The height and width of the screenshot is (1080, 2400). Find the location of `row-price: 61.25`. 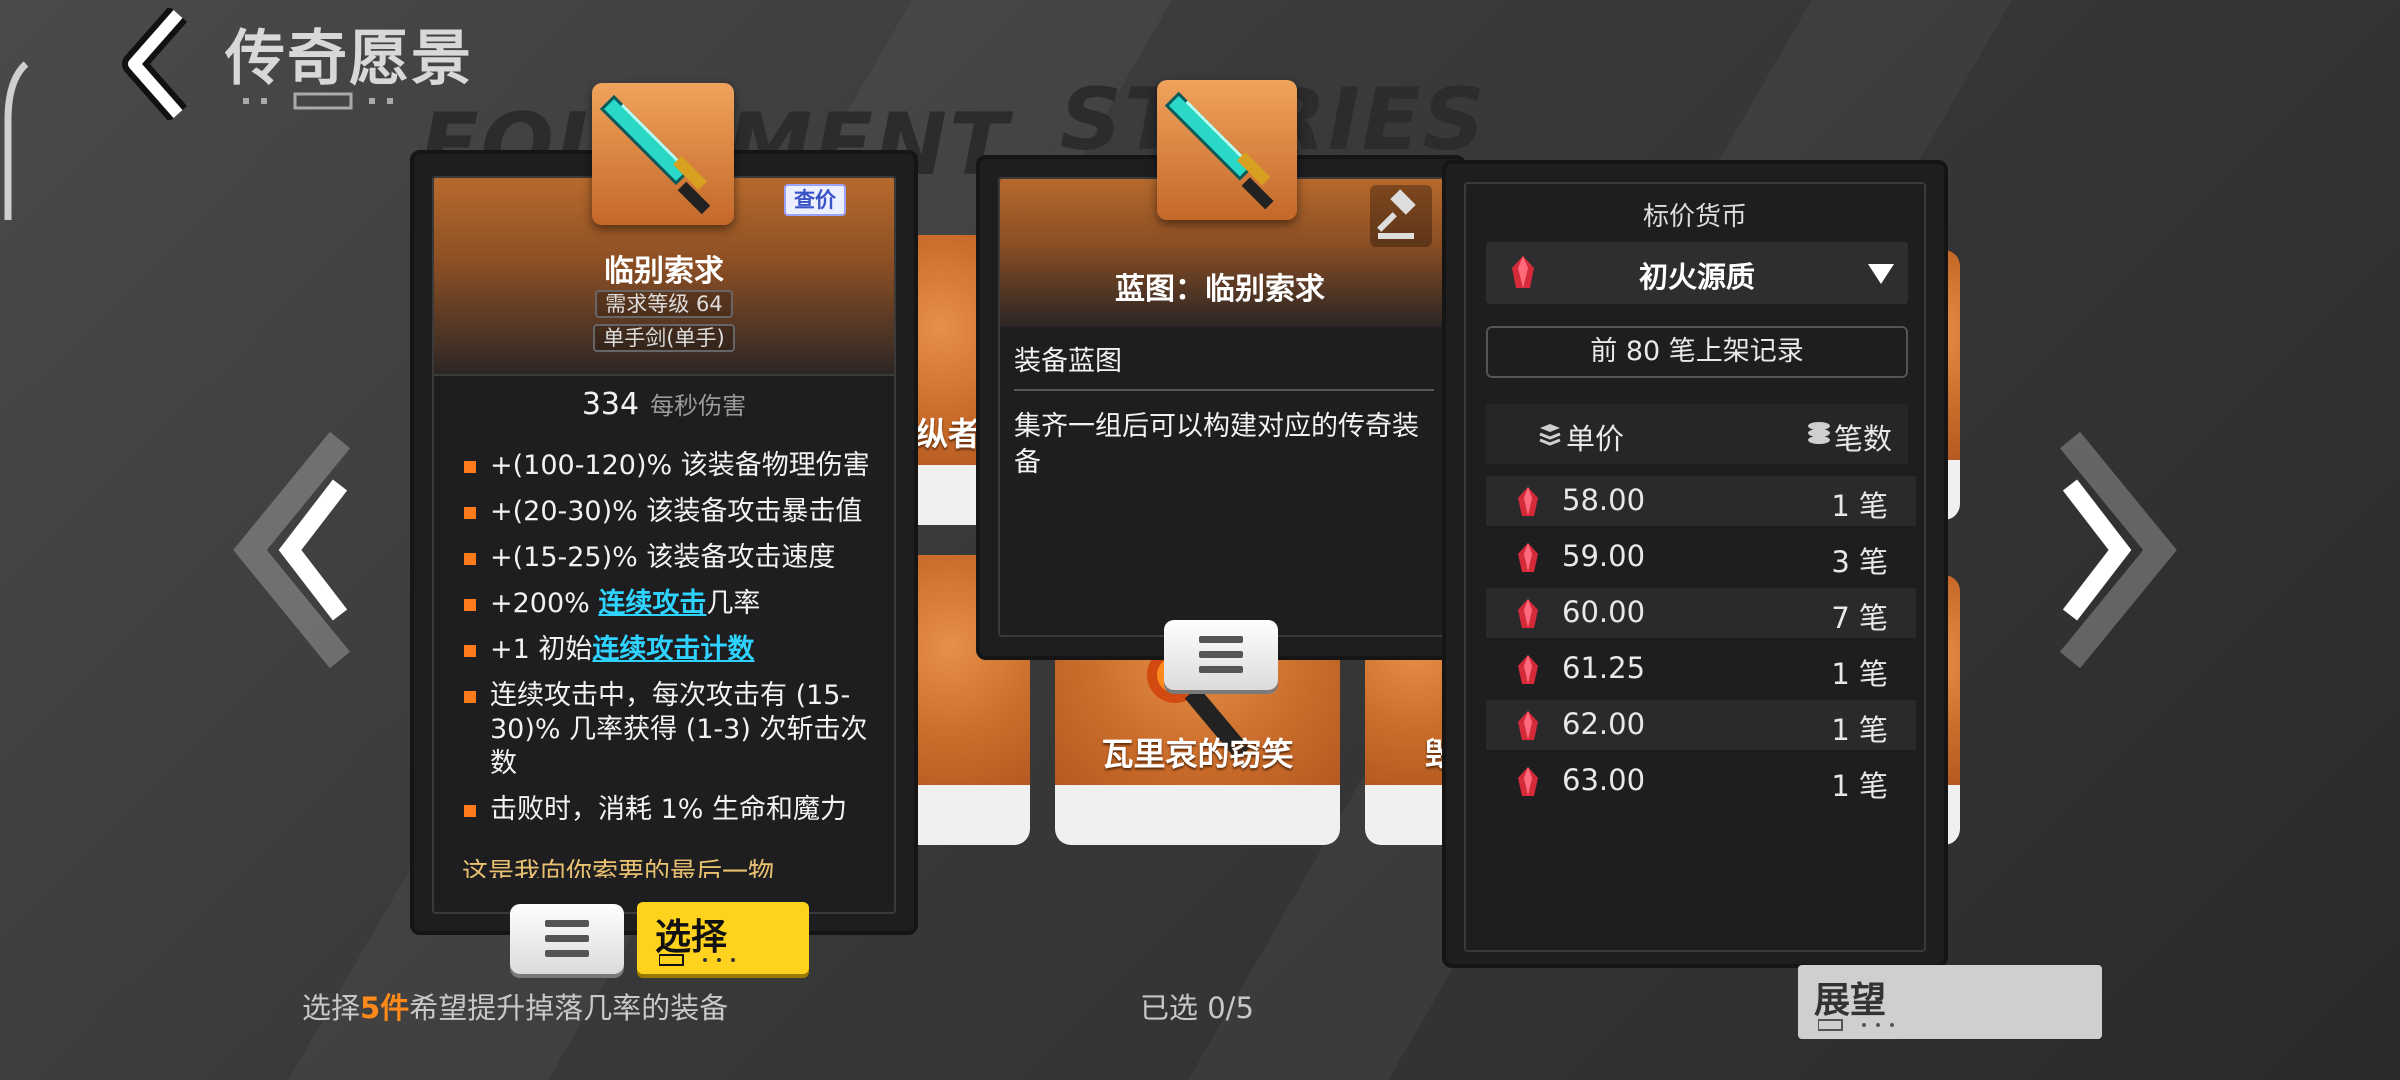

row-price: 61.25 is located at coordinates (1604, 668).